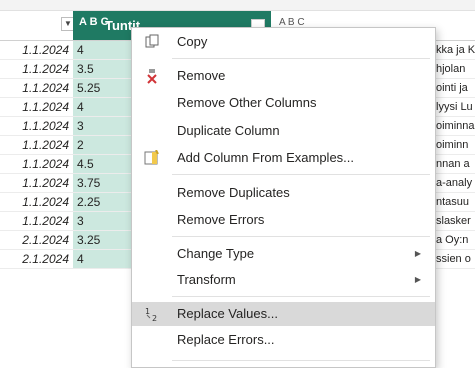 The height and width of the screenshot is (368, 475). What do you see at coordinates (283, 280) in the screenshot?
I see `menu-item-transform: Transform ▶` at bounding box center [283, 280].